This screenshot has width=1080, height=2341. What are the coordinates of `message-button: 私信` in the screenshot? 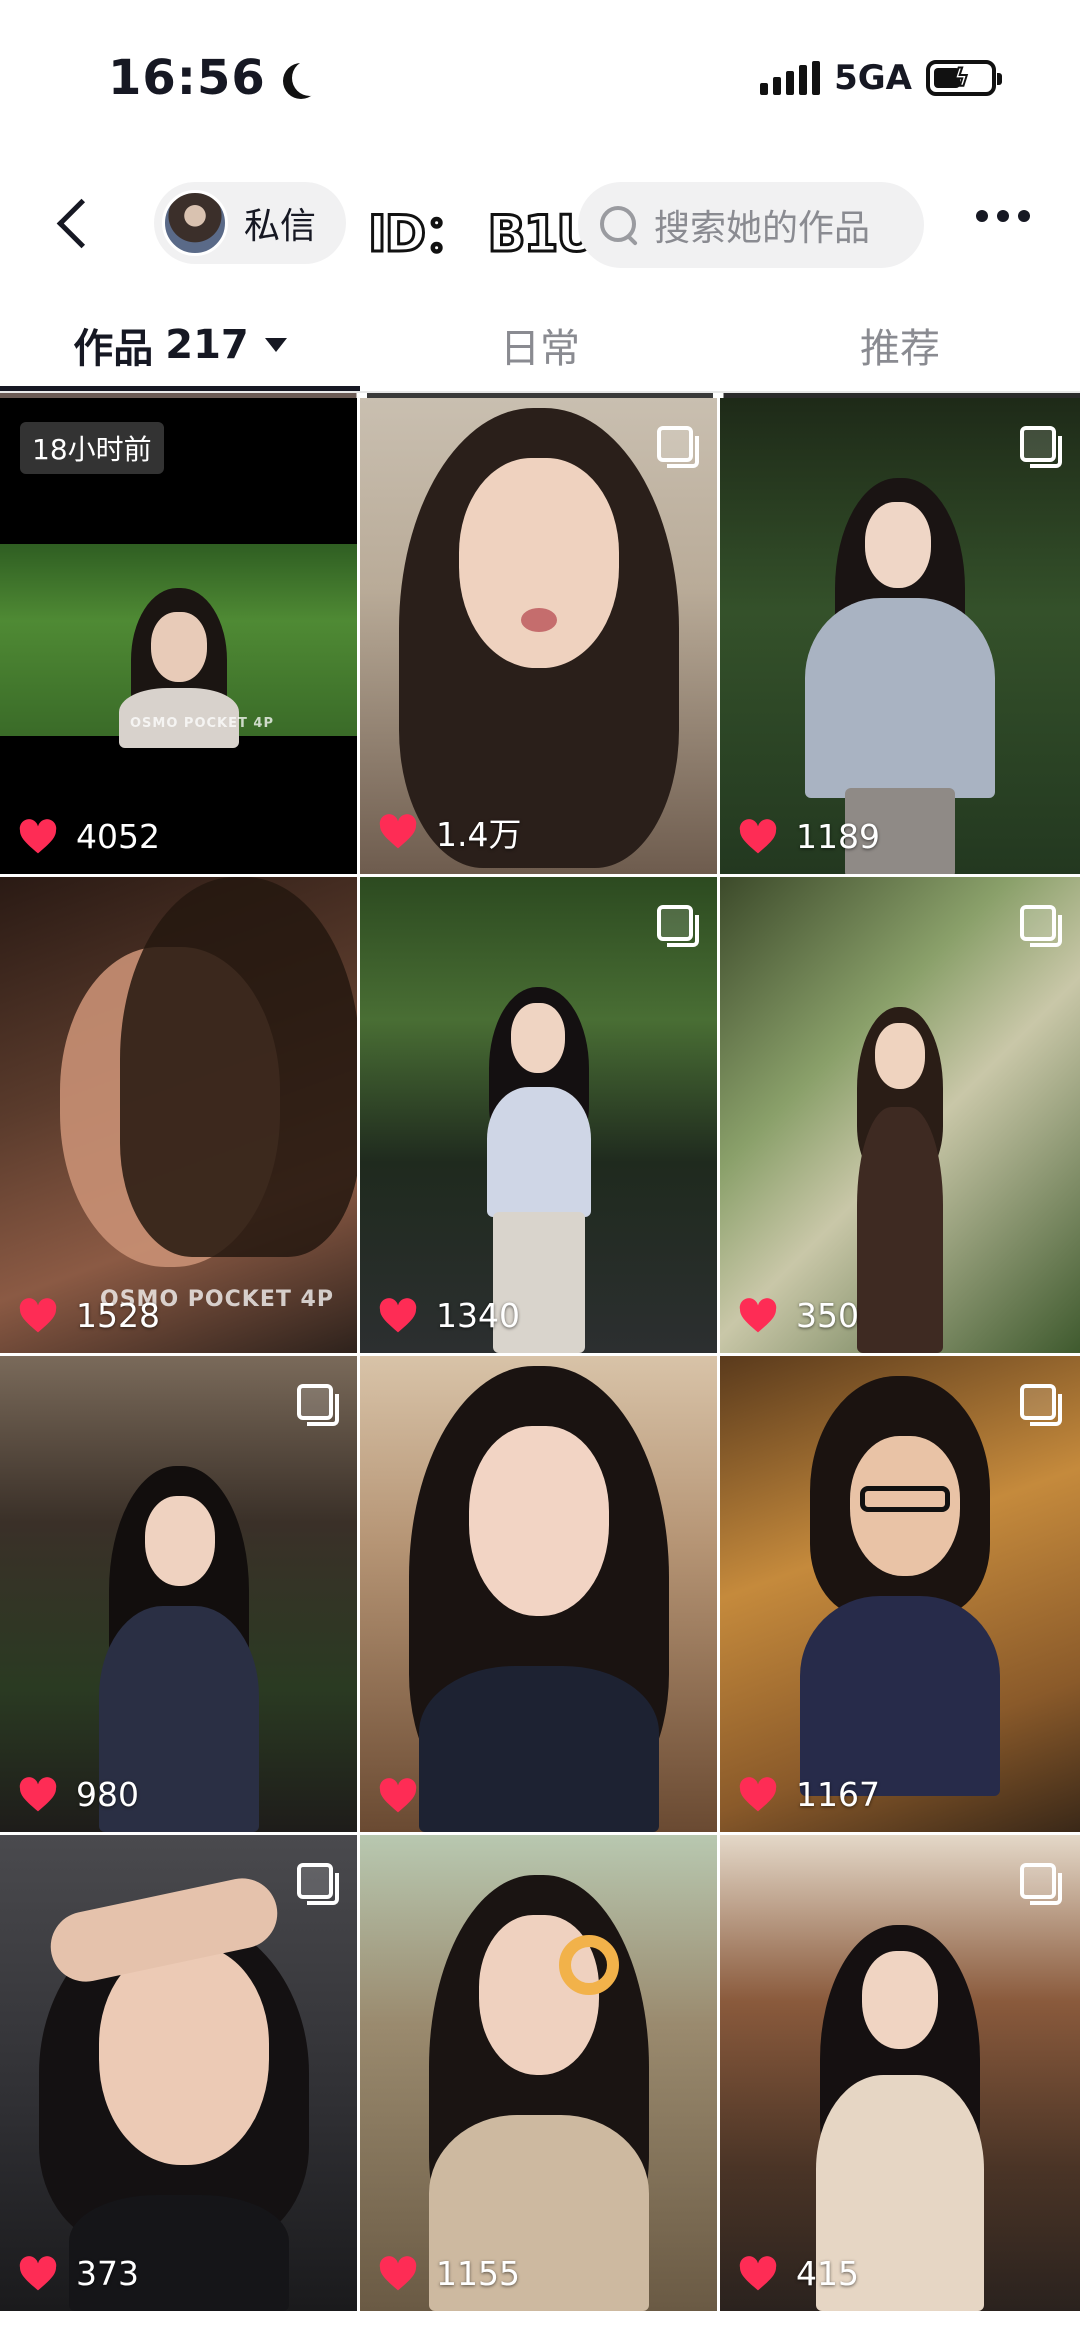 It's located at (250, 223).